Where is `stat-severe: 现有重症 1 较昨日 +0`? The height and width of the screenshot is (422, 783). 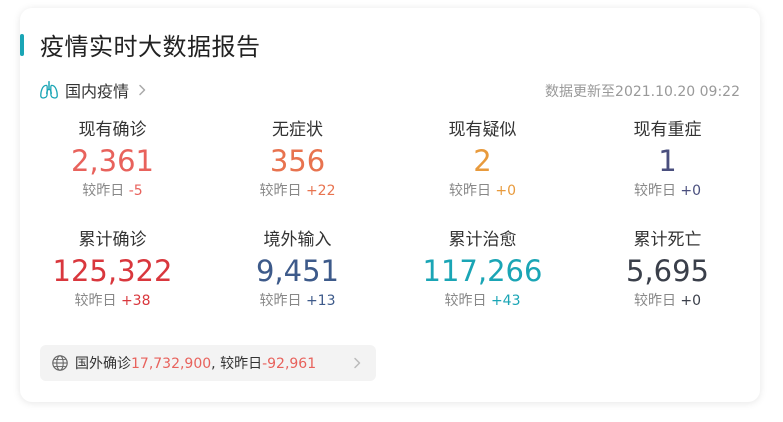 stat-severe: 现有重症 1 较昨日 +0 is located at coordinates (667, 173).